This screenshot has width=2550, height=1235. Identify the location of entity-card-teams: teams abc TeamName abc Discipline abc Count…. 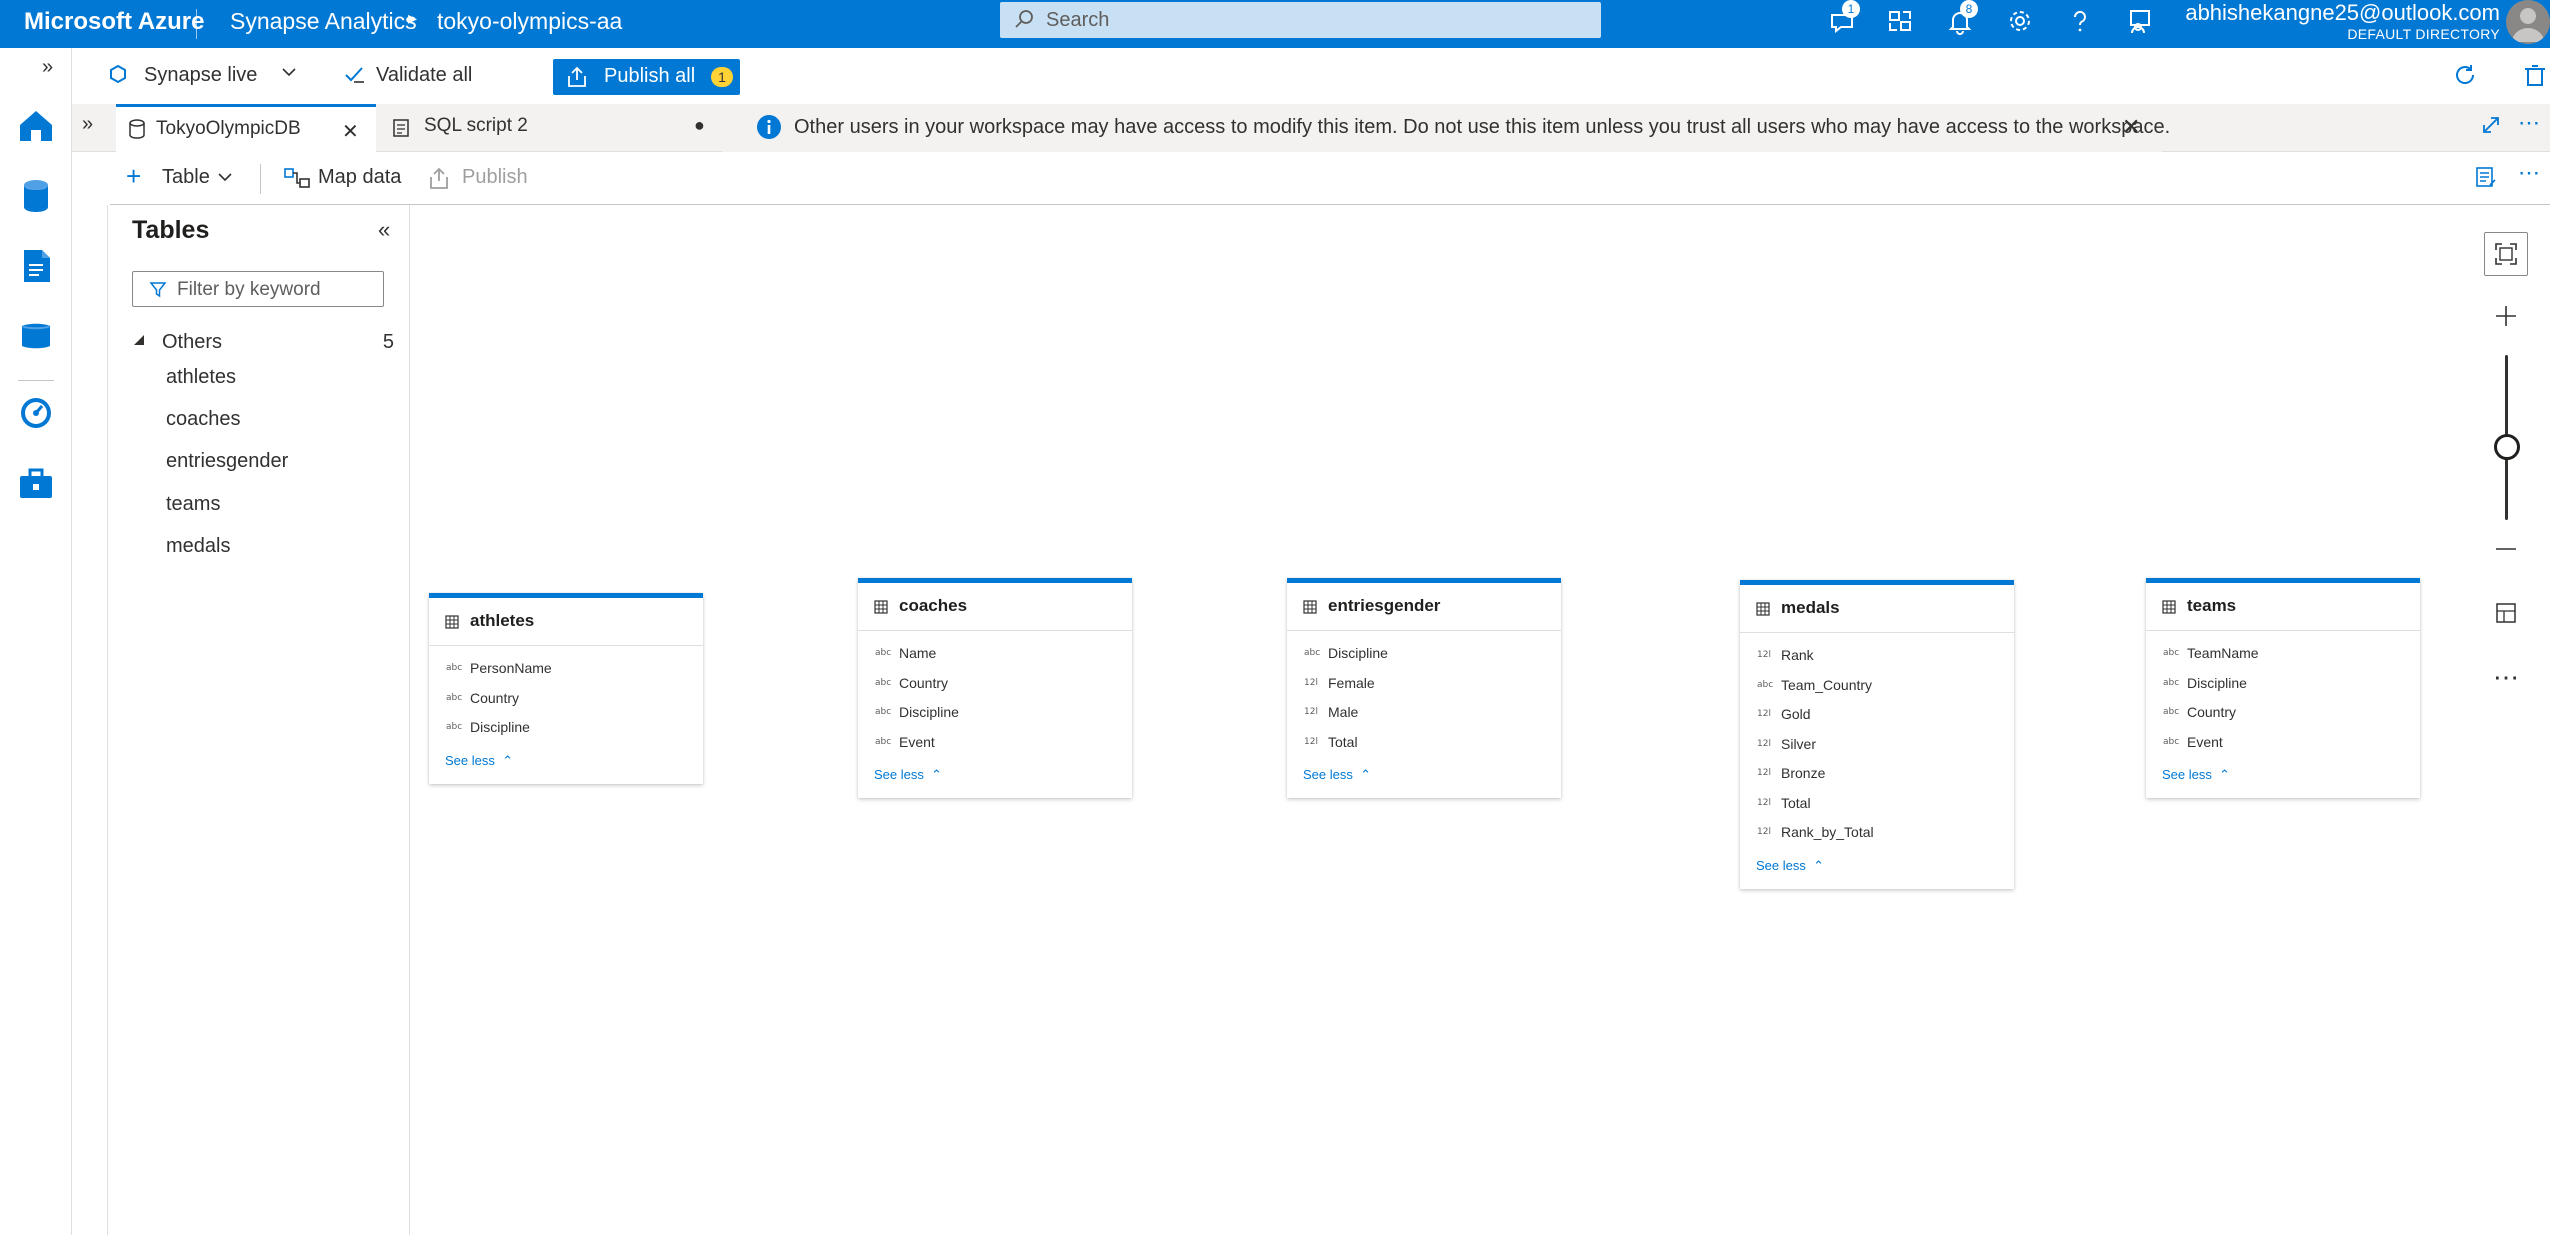
(2283, 688).